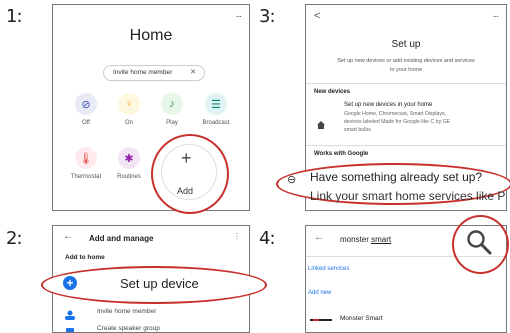 This screenshot has height=333, width=510. I want to click on monster-smart-result: Monster Smart, so click(361, 318).